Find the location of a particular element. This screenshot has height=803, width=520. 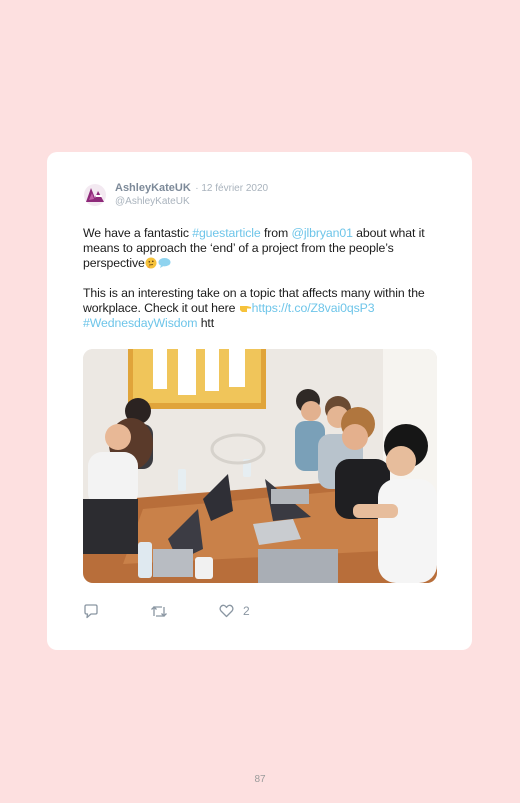

like-button: 2 is located at coordinates (234, 611).